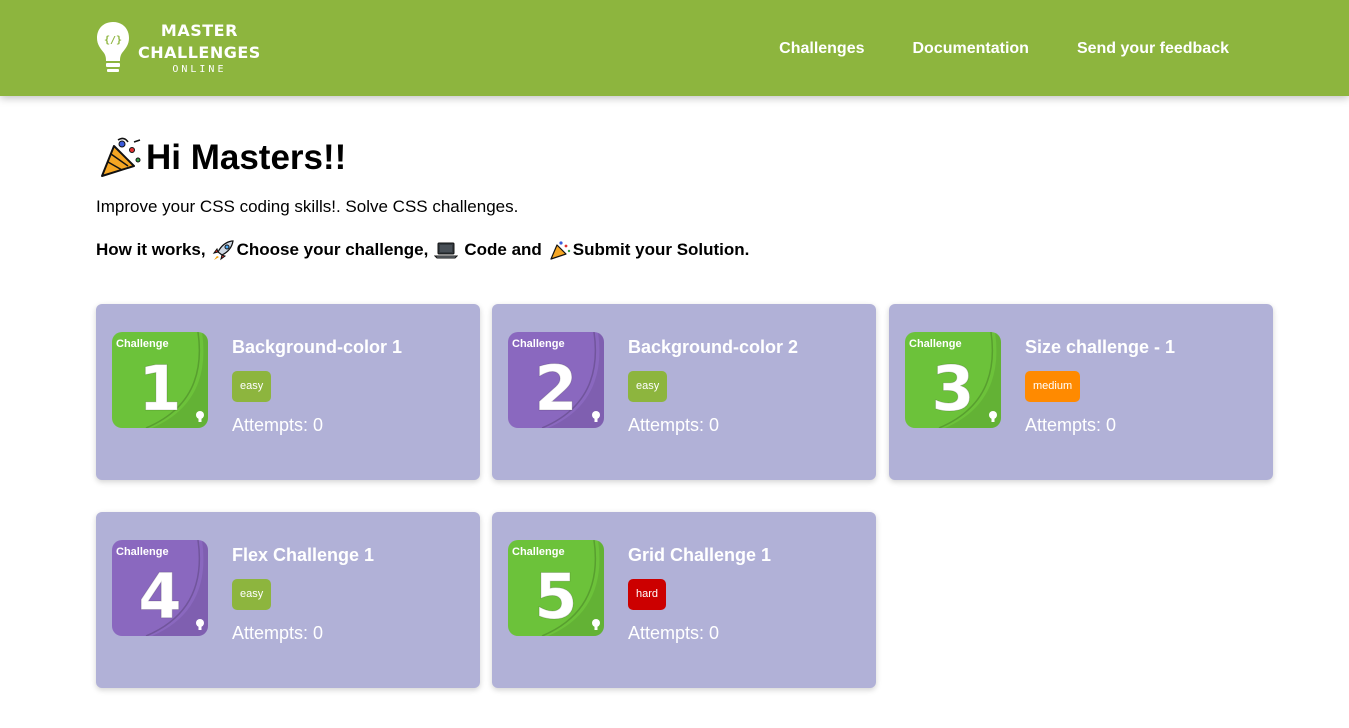 The image size is (1349, 728). I want to click on page-title: Hi Masters!!, so click(221, 158).